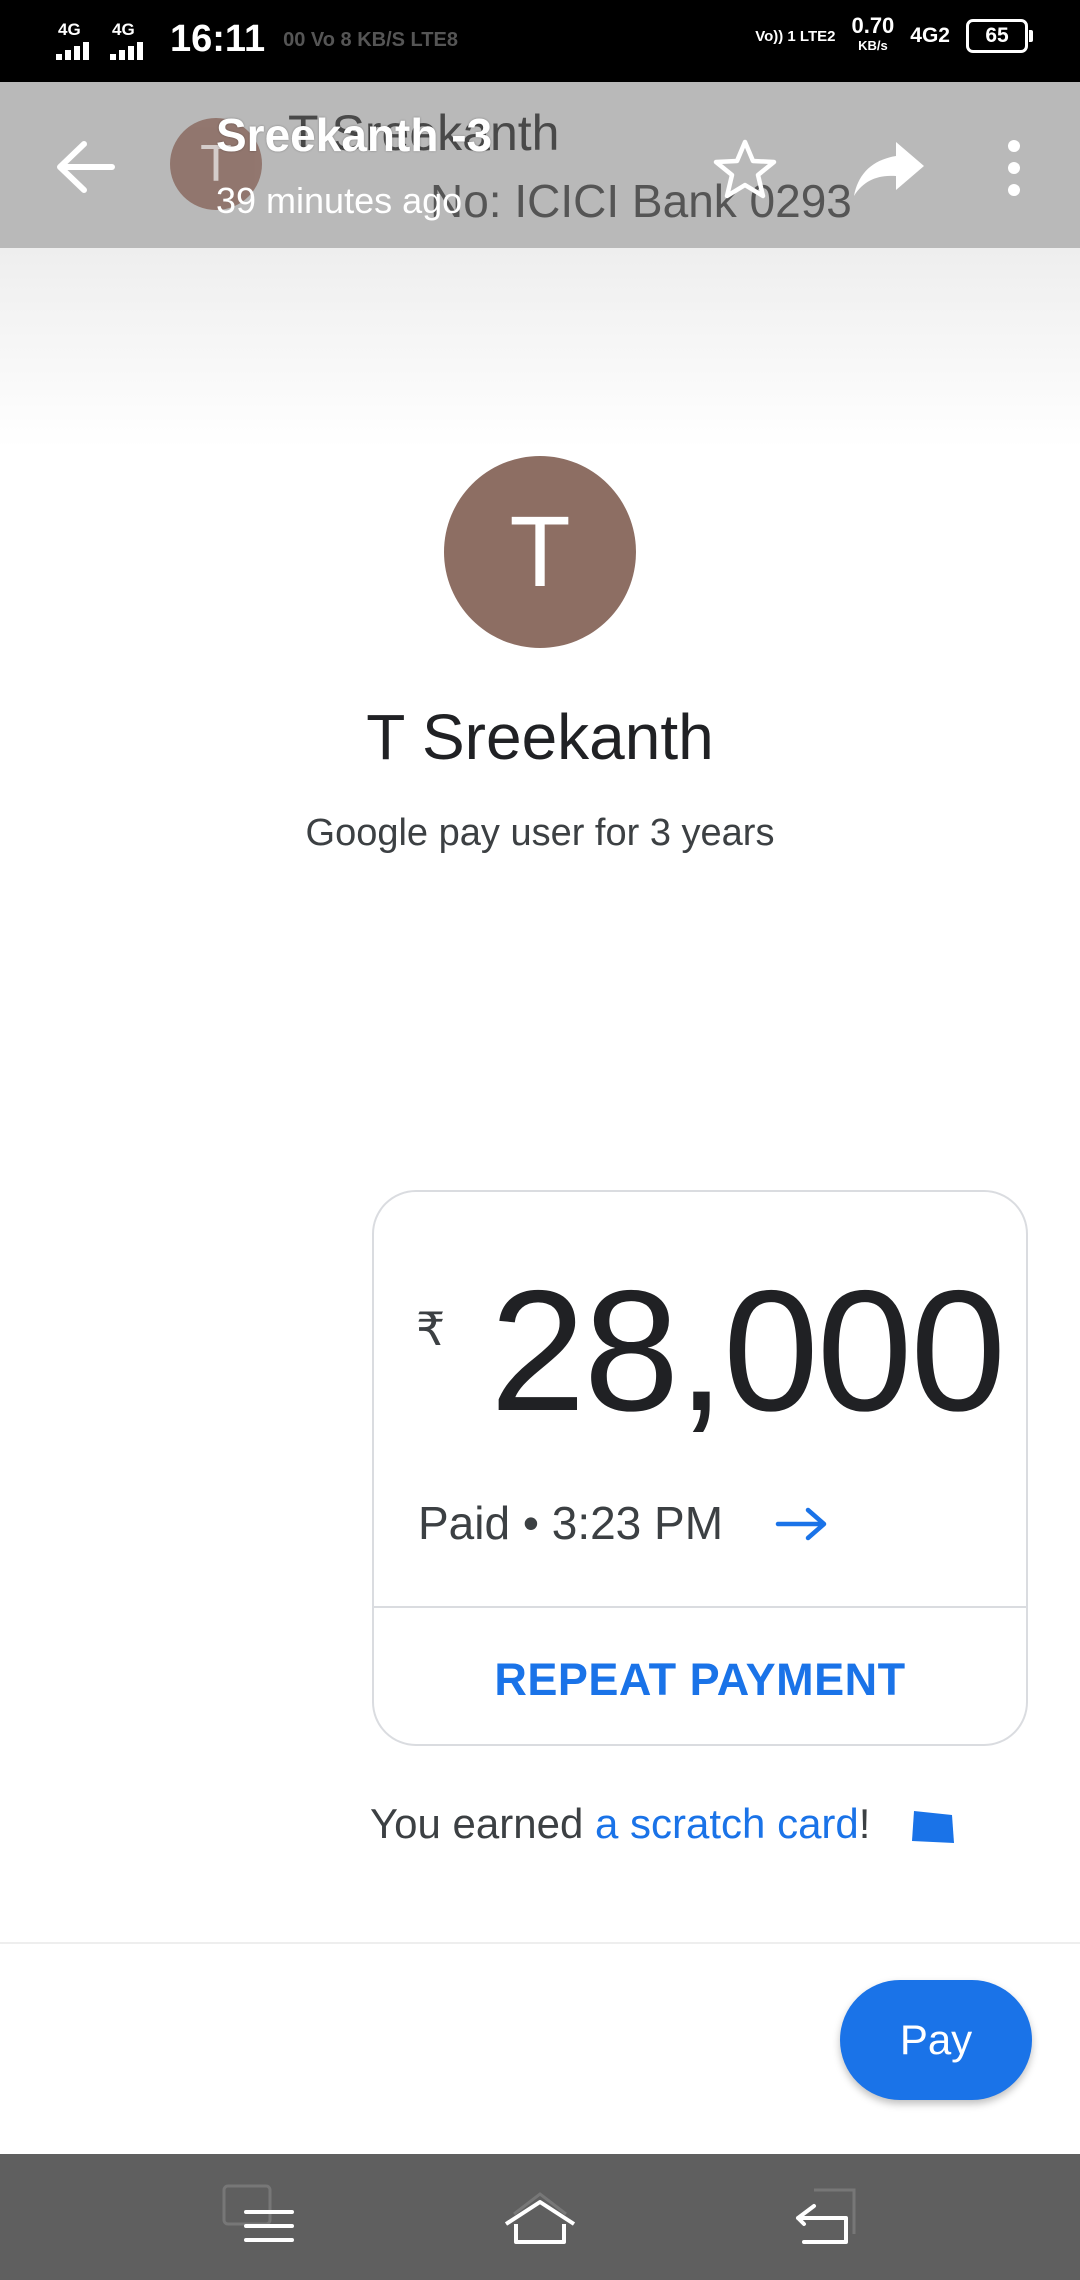  What do you see at coordinates (354, 135) in the screenshot?
I see `page-title: Sreekanth -3` at bounding box center [354, 135].